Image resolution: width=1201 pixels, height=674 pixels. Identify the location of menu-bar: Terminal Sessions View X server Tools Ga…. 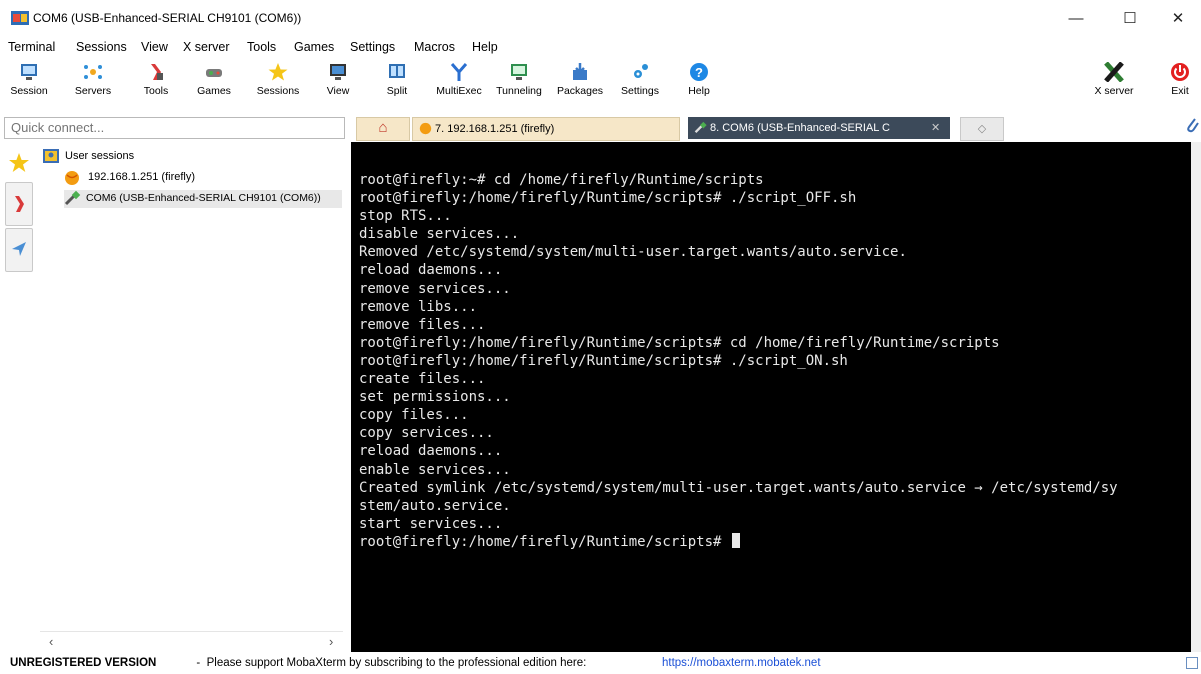
(600, 48).